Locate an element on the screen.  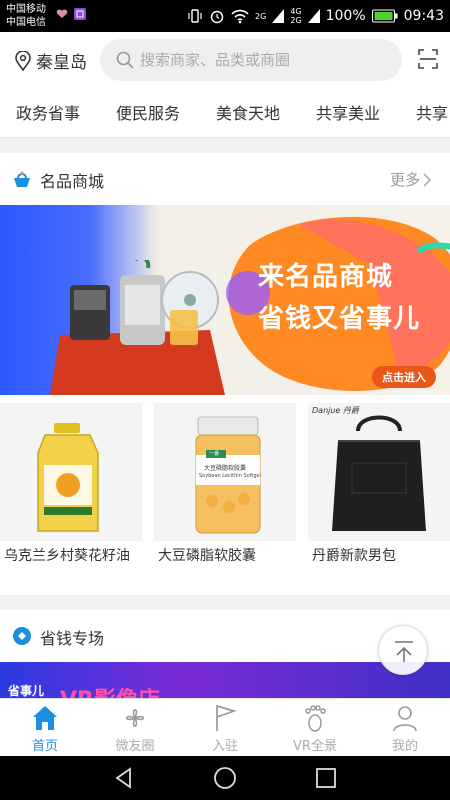
banner-products-art is located at coordinates (137, 327).